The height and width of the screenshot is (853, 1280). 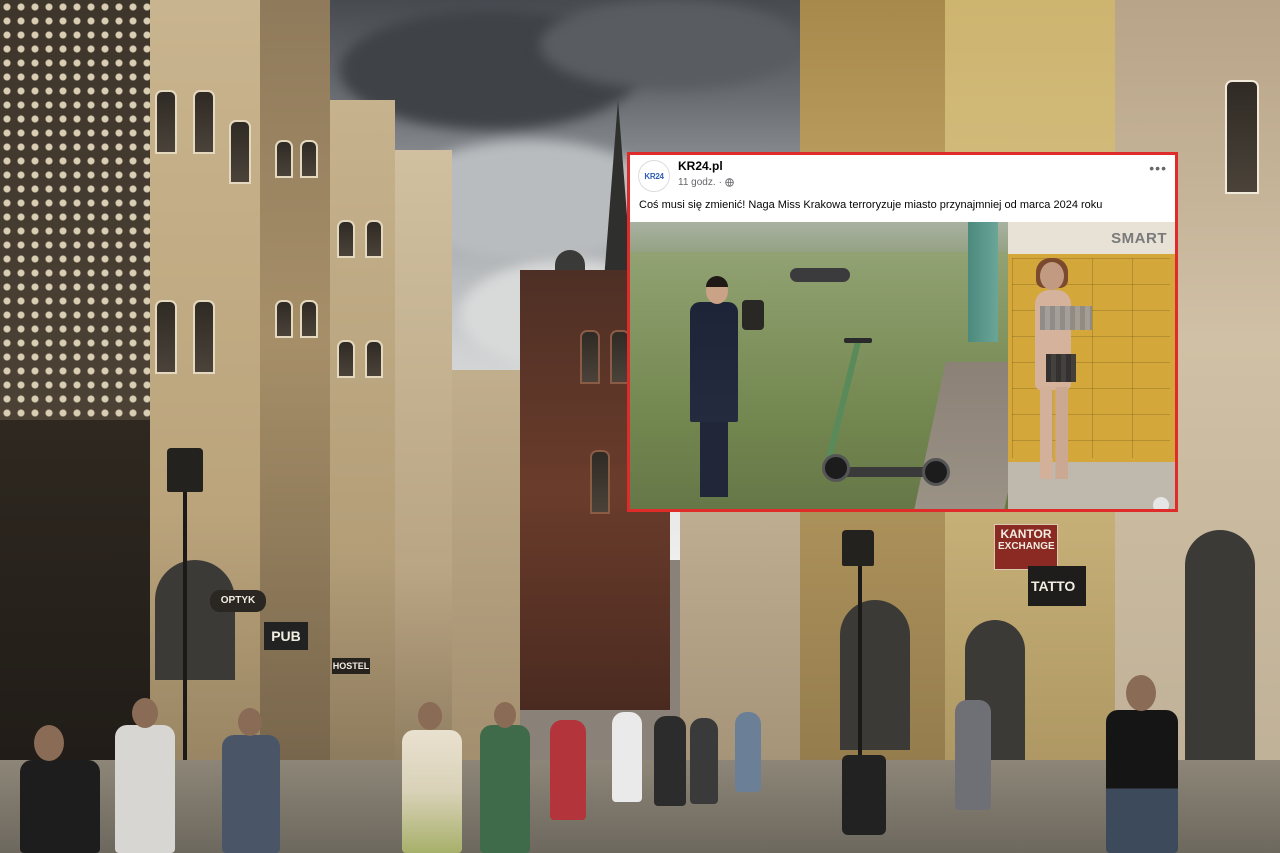 I want to click on post-video-thumbnail: SMART, so click(x=902, y=365).